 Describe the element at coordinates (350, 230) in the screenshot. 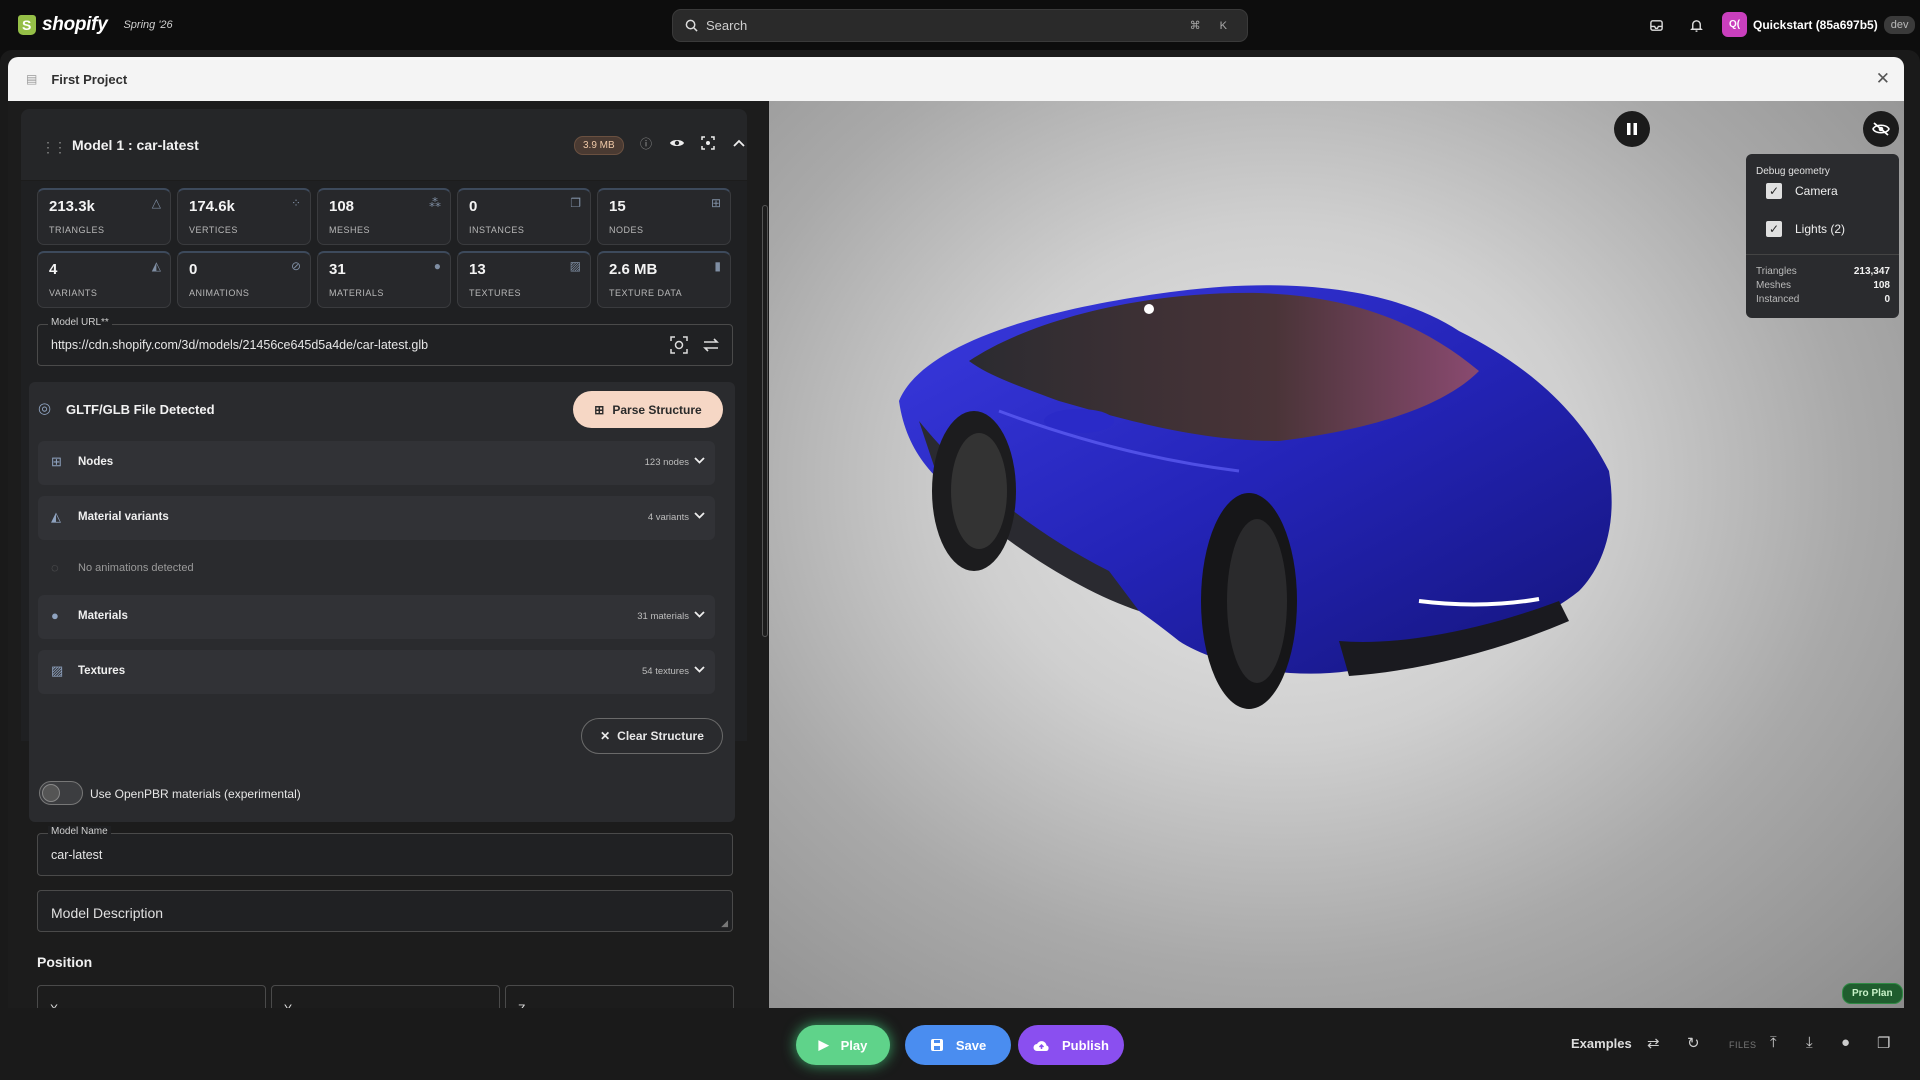

I see `stat-label: MESHES` at that location.